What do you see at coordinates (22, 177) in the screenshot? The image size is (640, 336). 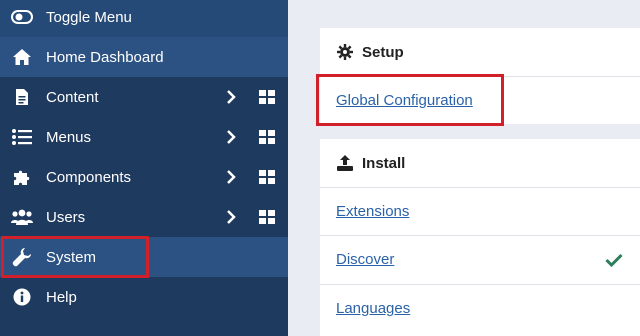 I see `puzzle-icon` at bounding box center [22, 177].